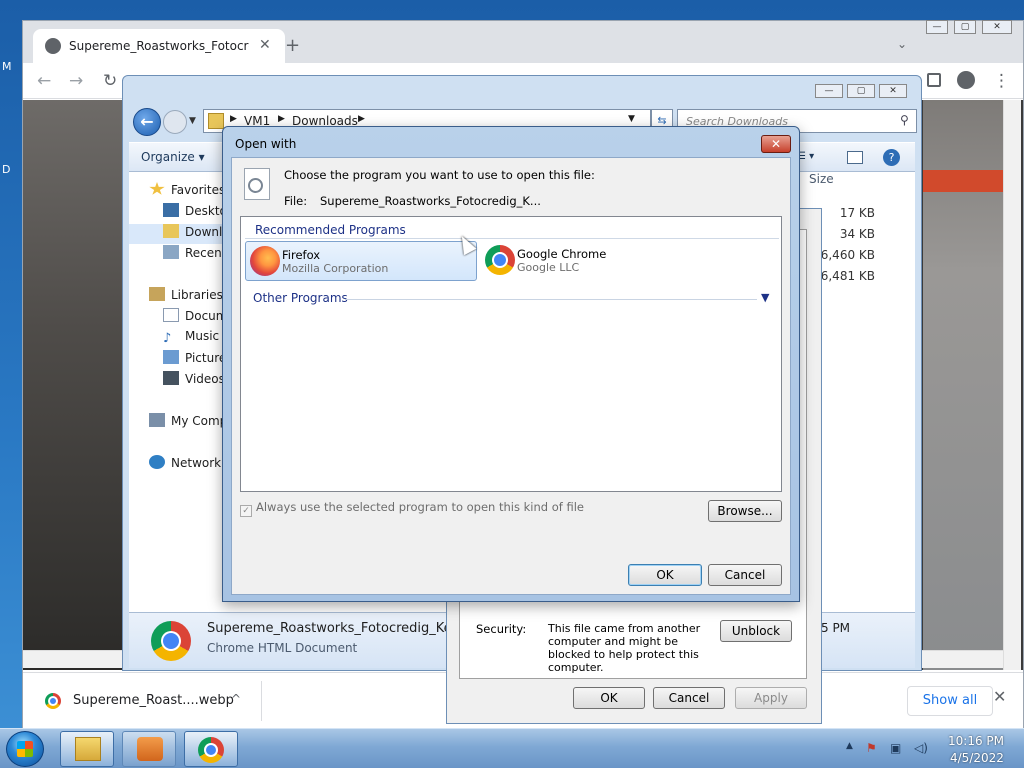 The height and width of the screenshot is (768, 1024). Describe the element at coordinates (765, 297) in the screenshot. I see `chevron-down-icon: ▼` at that location.